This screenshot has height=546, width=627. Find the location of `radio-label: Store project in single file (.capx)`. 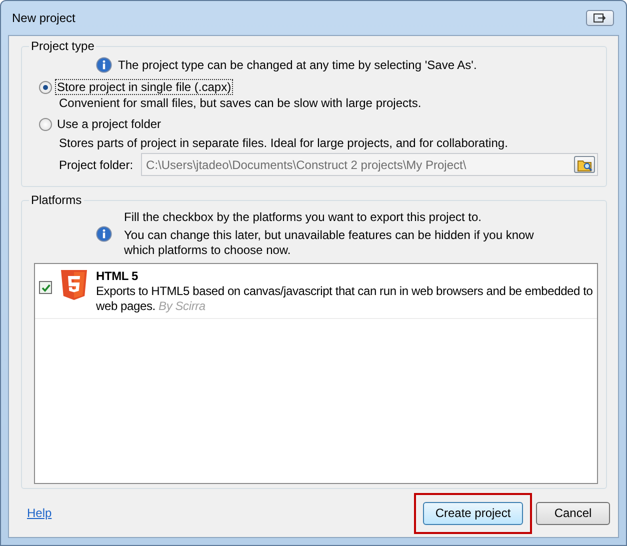

radio-label: Store project in single file (.capx) is located at coordinates (144, 87).